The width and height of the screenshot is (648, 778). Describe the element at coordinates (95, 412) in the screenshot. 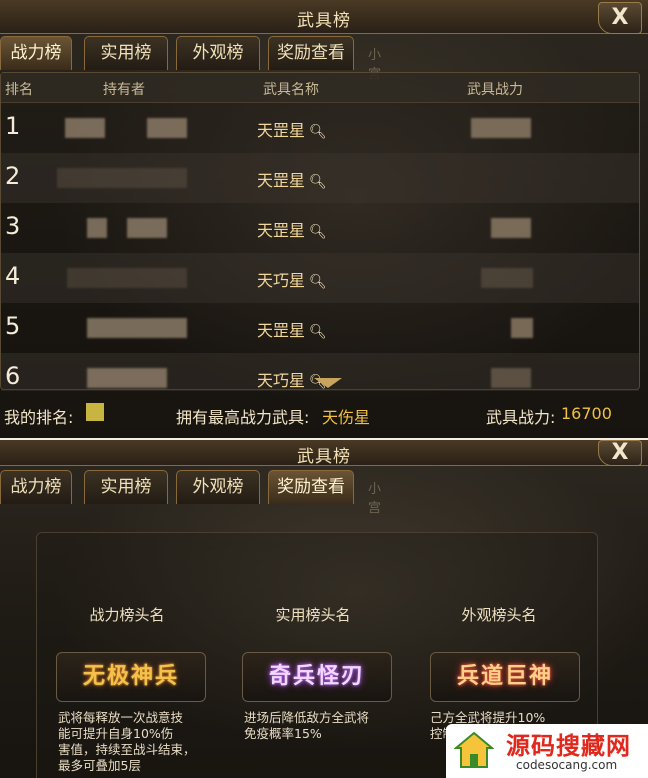

I see `my-rank-badge` at that location.